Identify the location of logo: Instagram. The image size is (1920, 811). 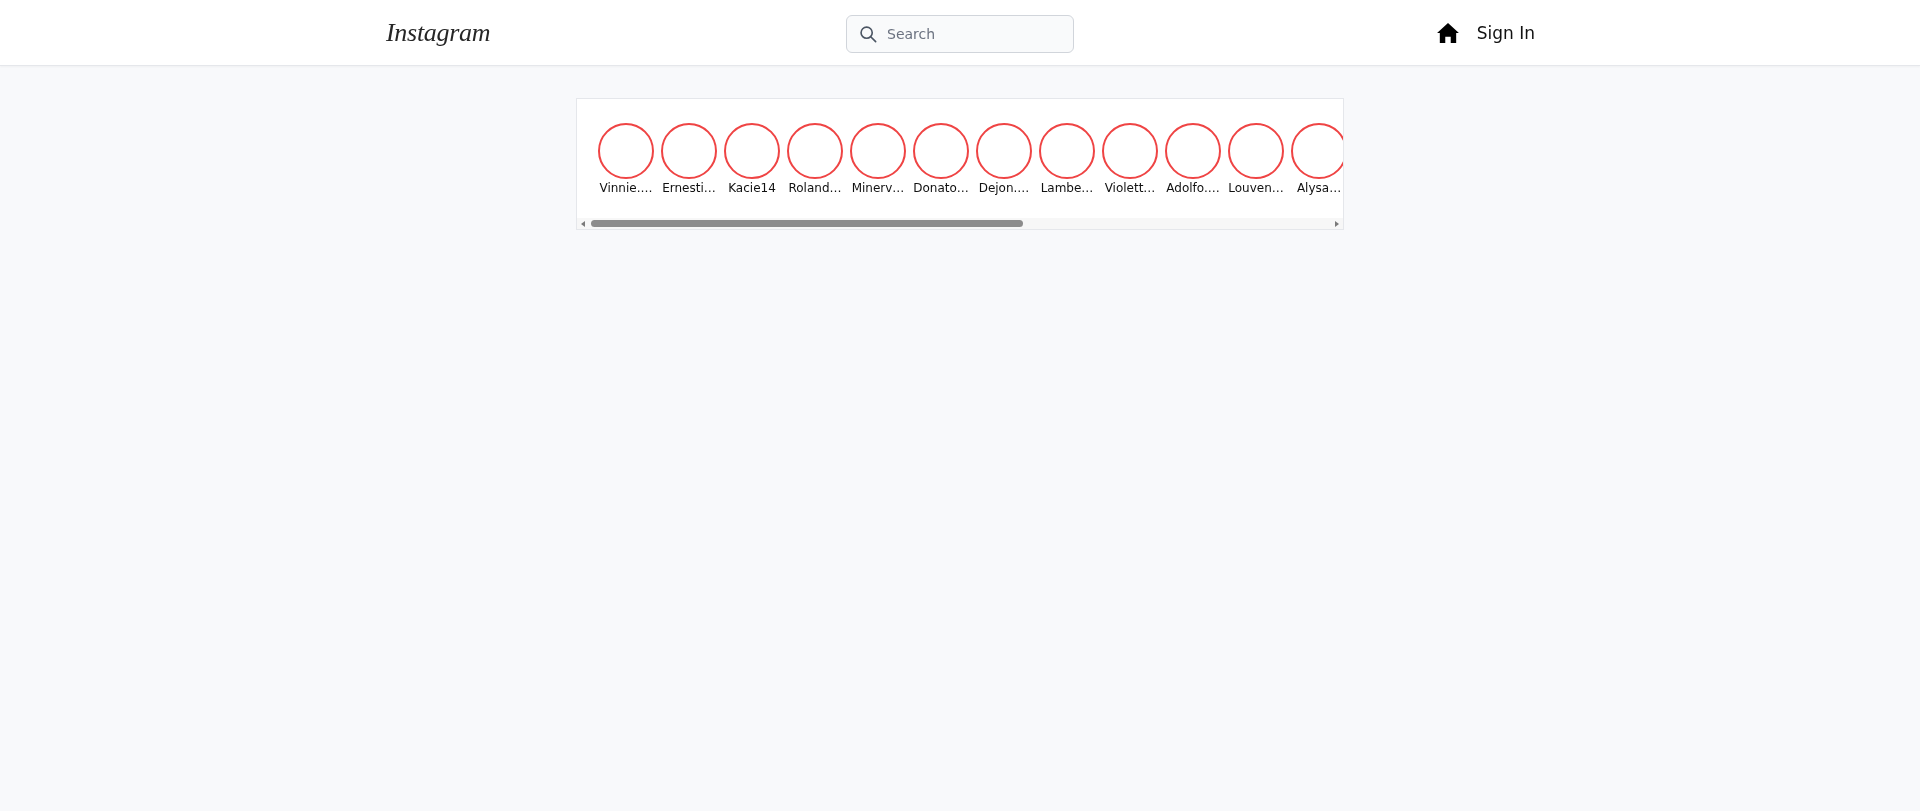
(438, 32).